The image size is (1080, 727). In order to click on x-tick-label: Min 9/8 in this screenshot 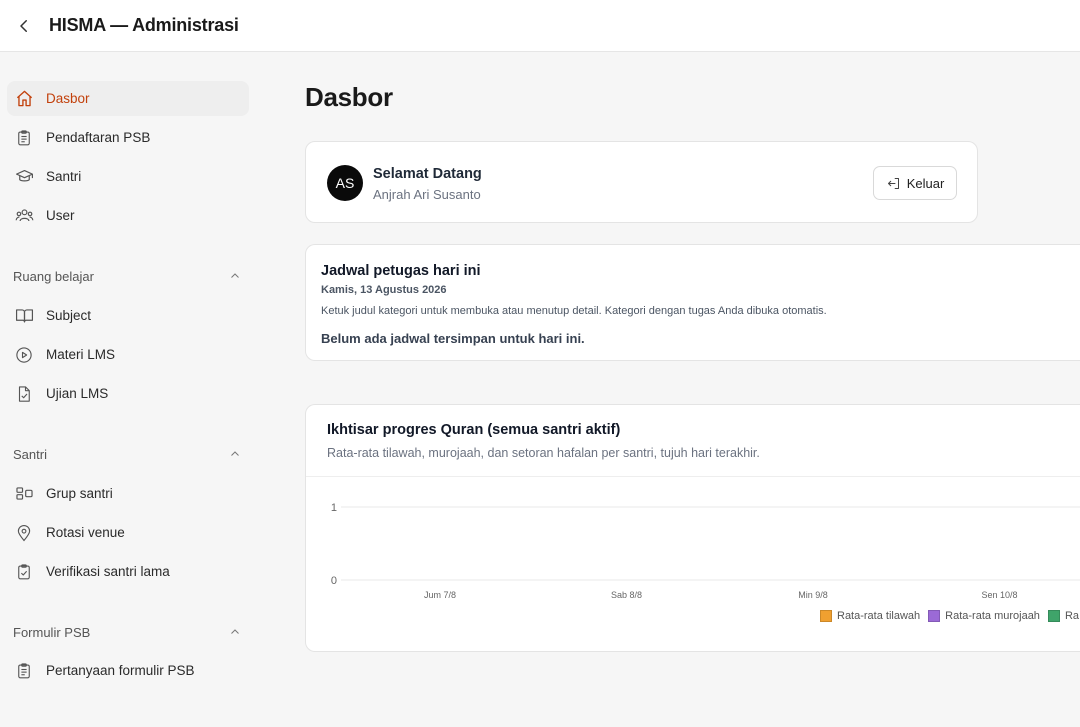, I will do `click(813, 595)`.